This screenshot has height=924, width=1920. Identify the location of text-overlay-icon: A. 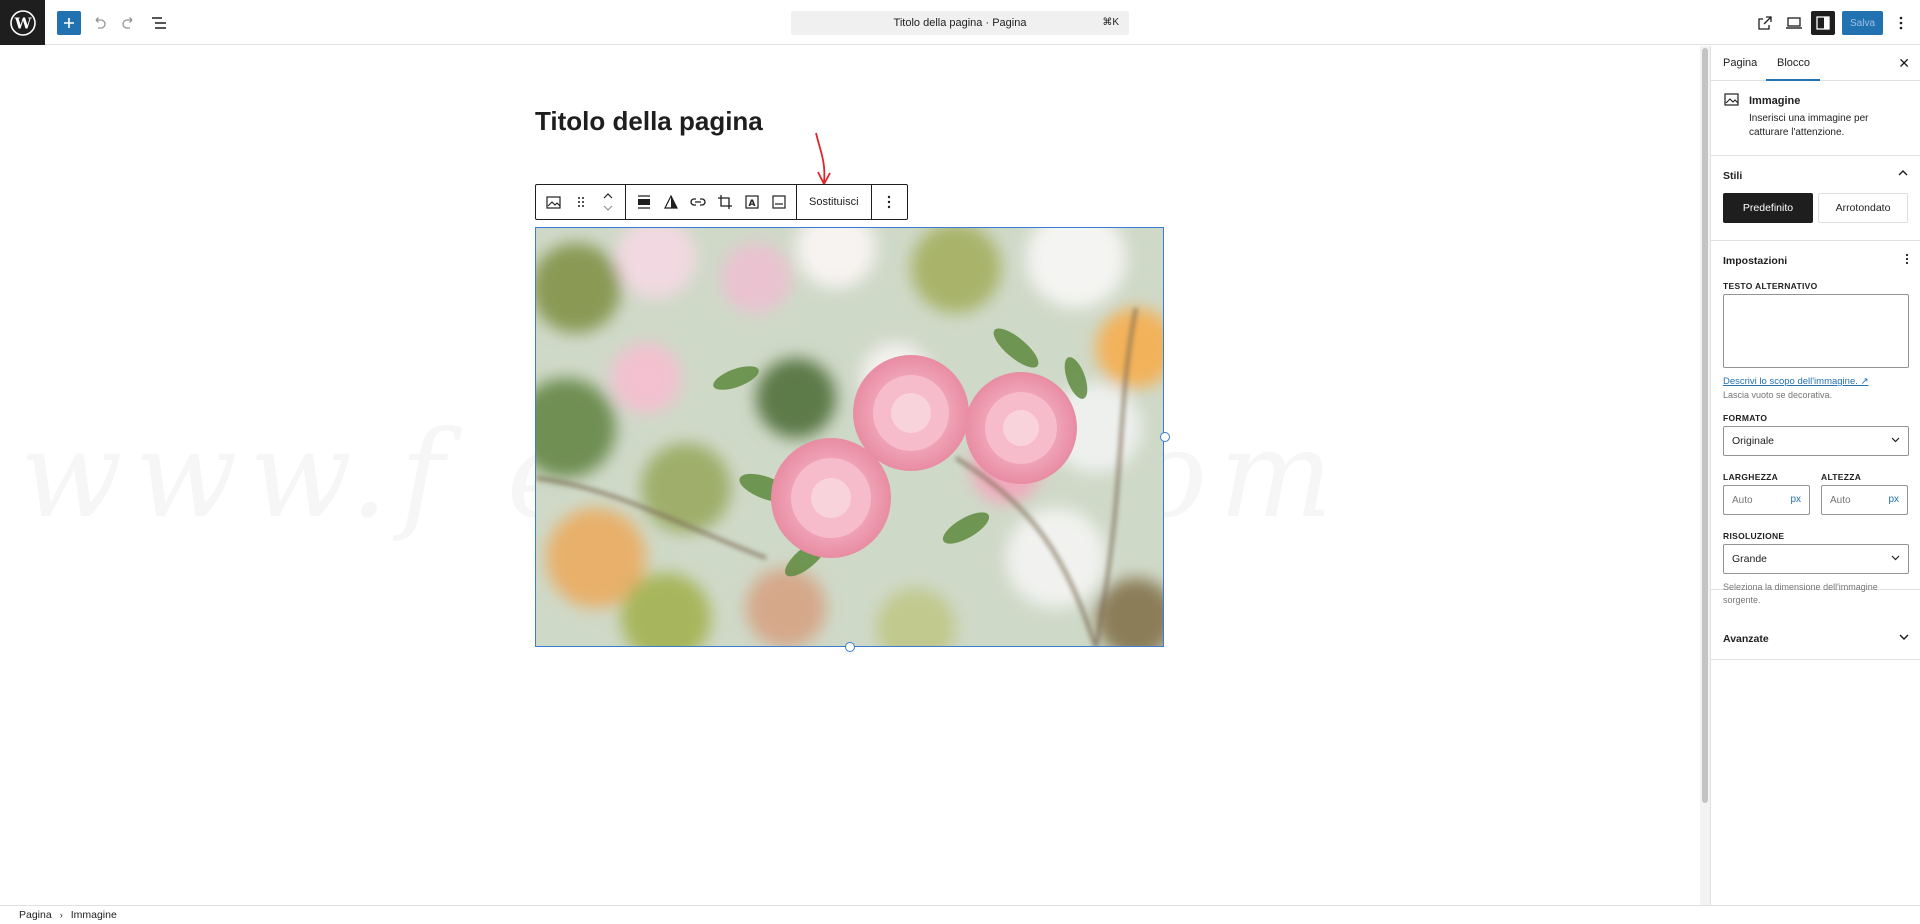
(751, 202).